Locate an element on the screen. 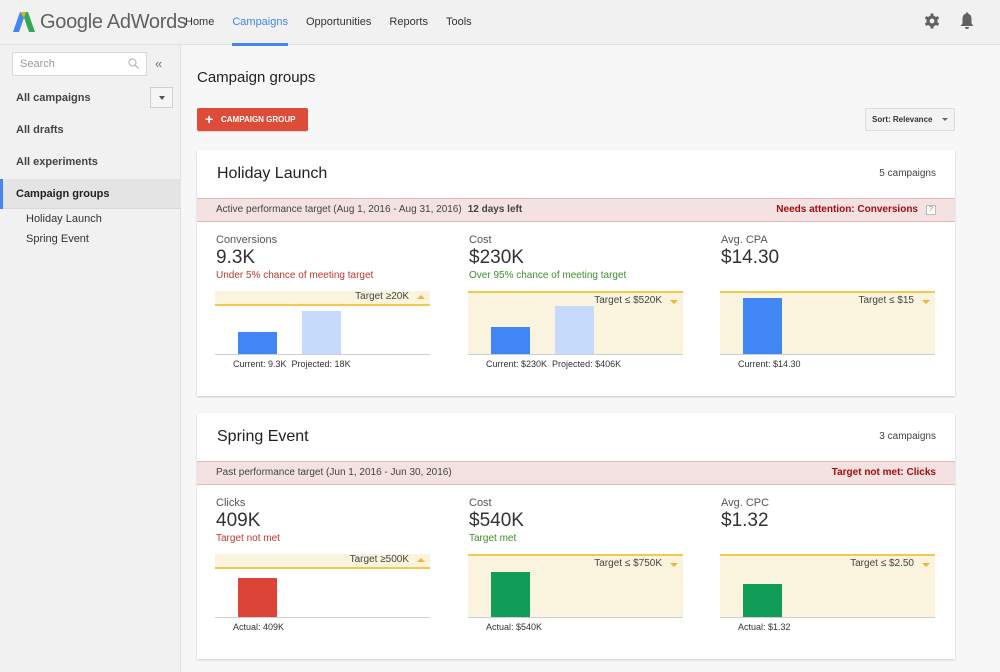  add-campaign-group-button: + CAMPAIGN GROUP is located at coordinates (252, 119).